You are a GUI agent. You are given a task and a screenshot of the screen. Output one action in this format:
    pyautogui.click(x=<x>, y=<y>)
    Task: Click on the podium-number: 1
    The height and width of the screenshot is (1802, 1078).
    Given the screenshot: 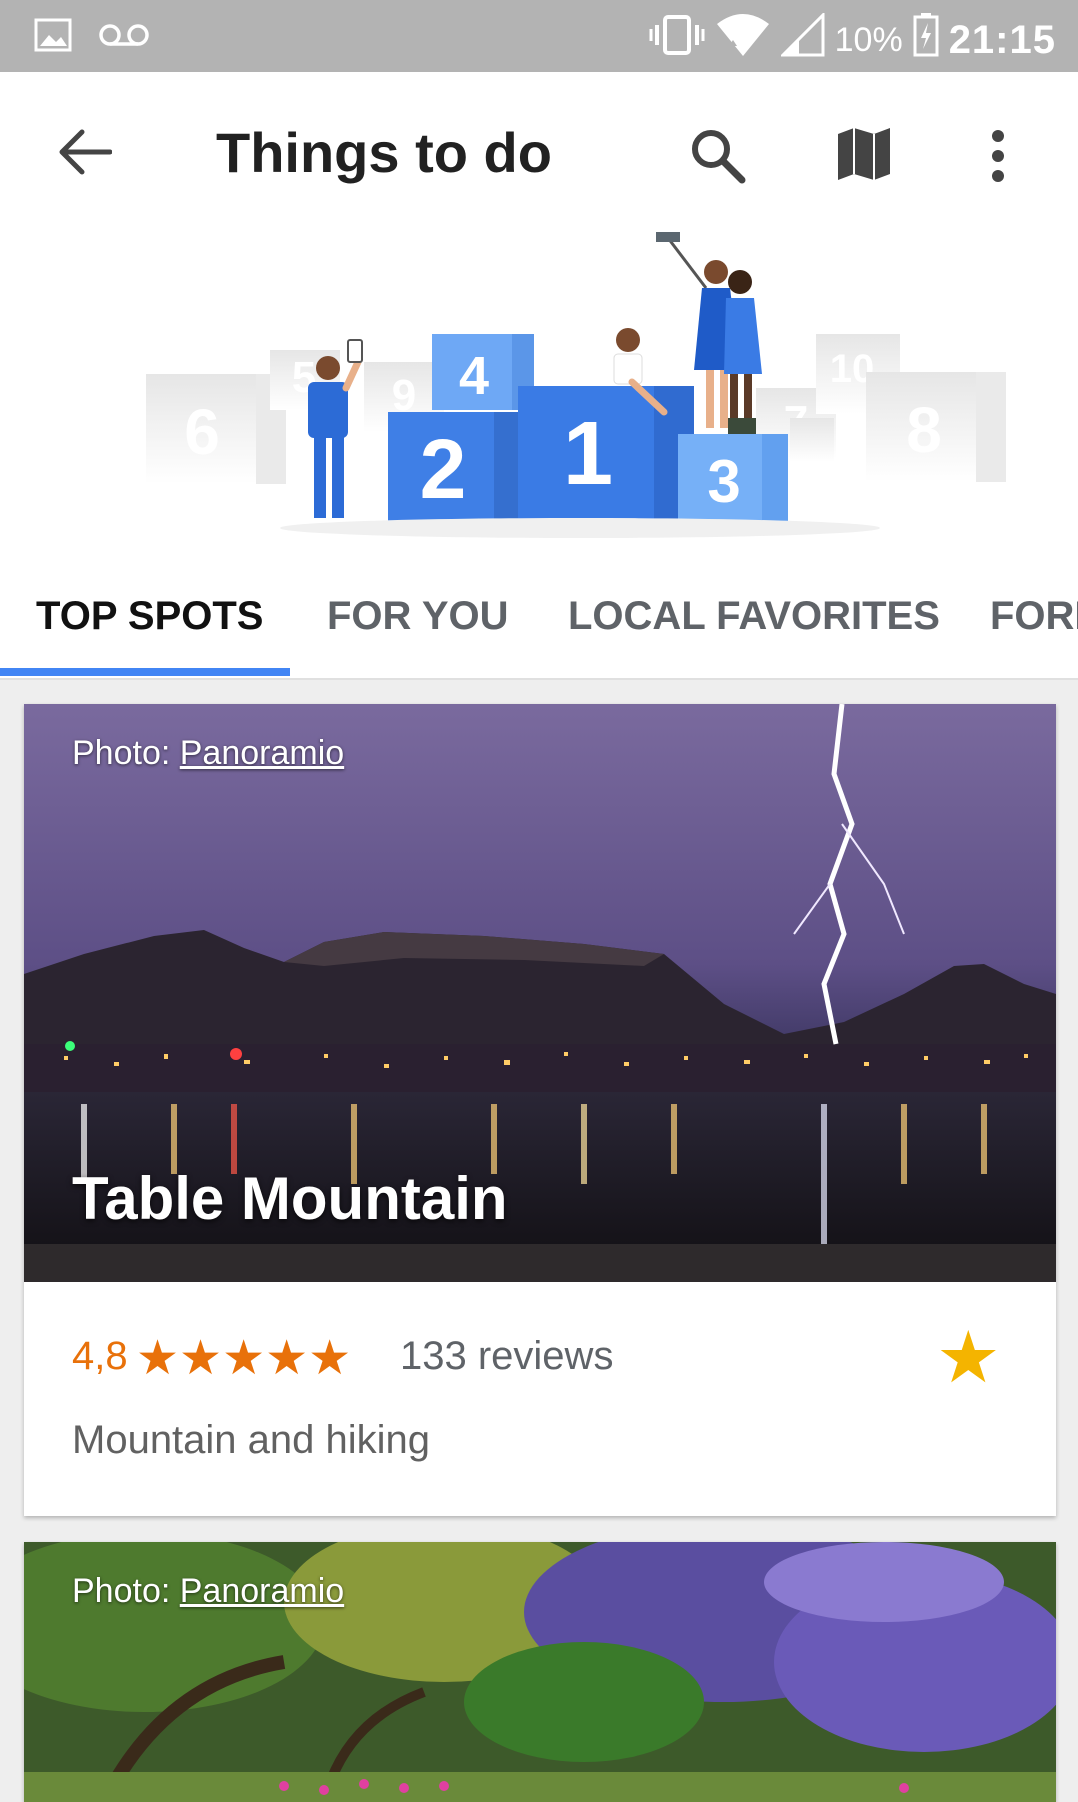 What is the action you would take?
    pyautogui.click(x=588, y=454)
    